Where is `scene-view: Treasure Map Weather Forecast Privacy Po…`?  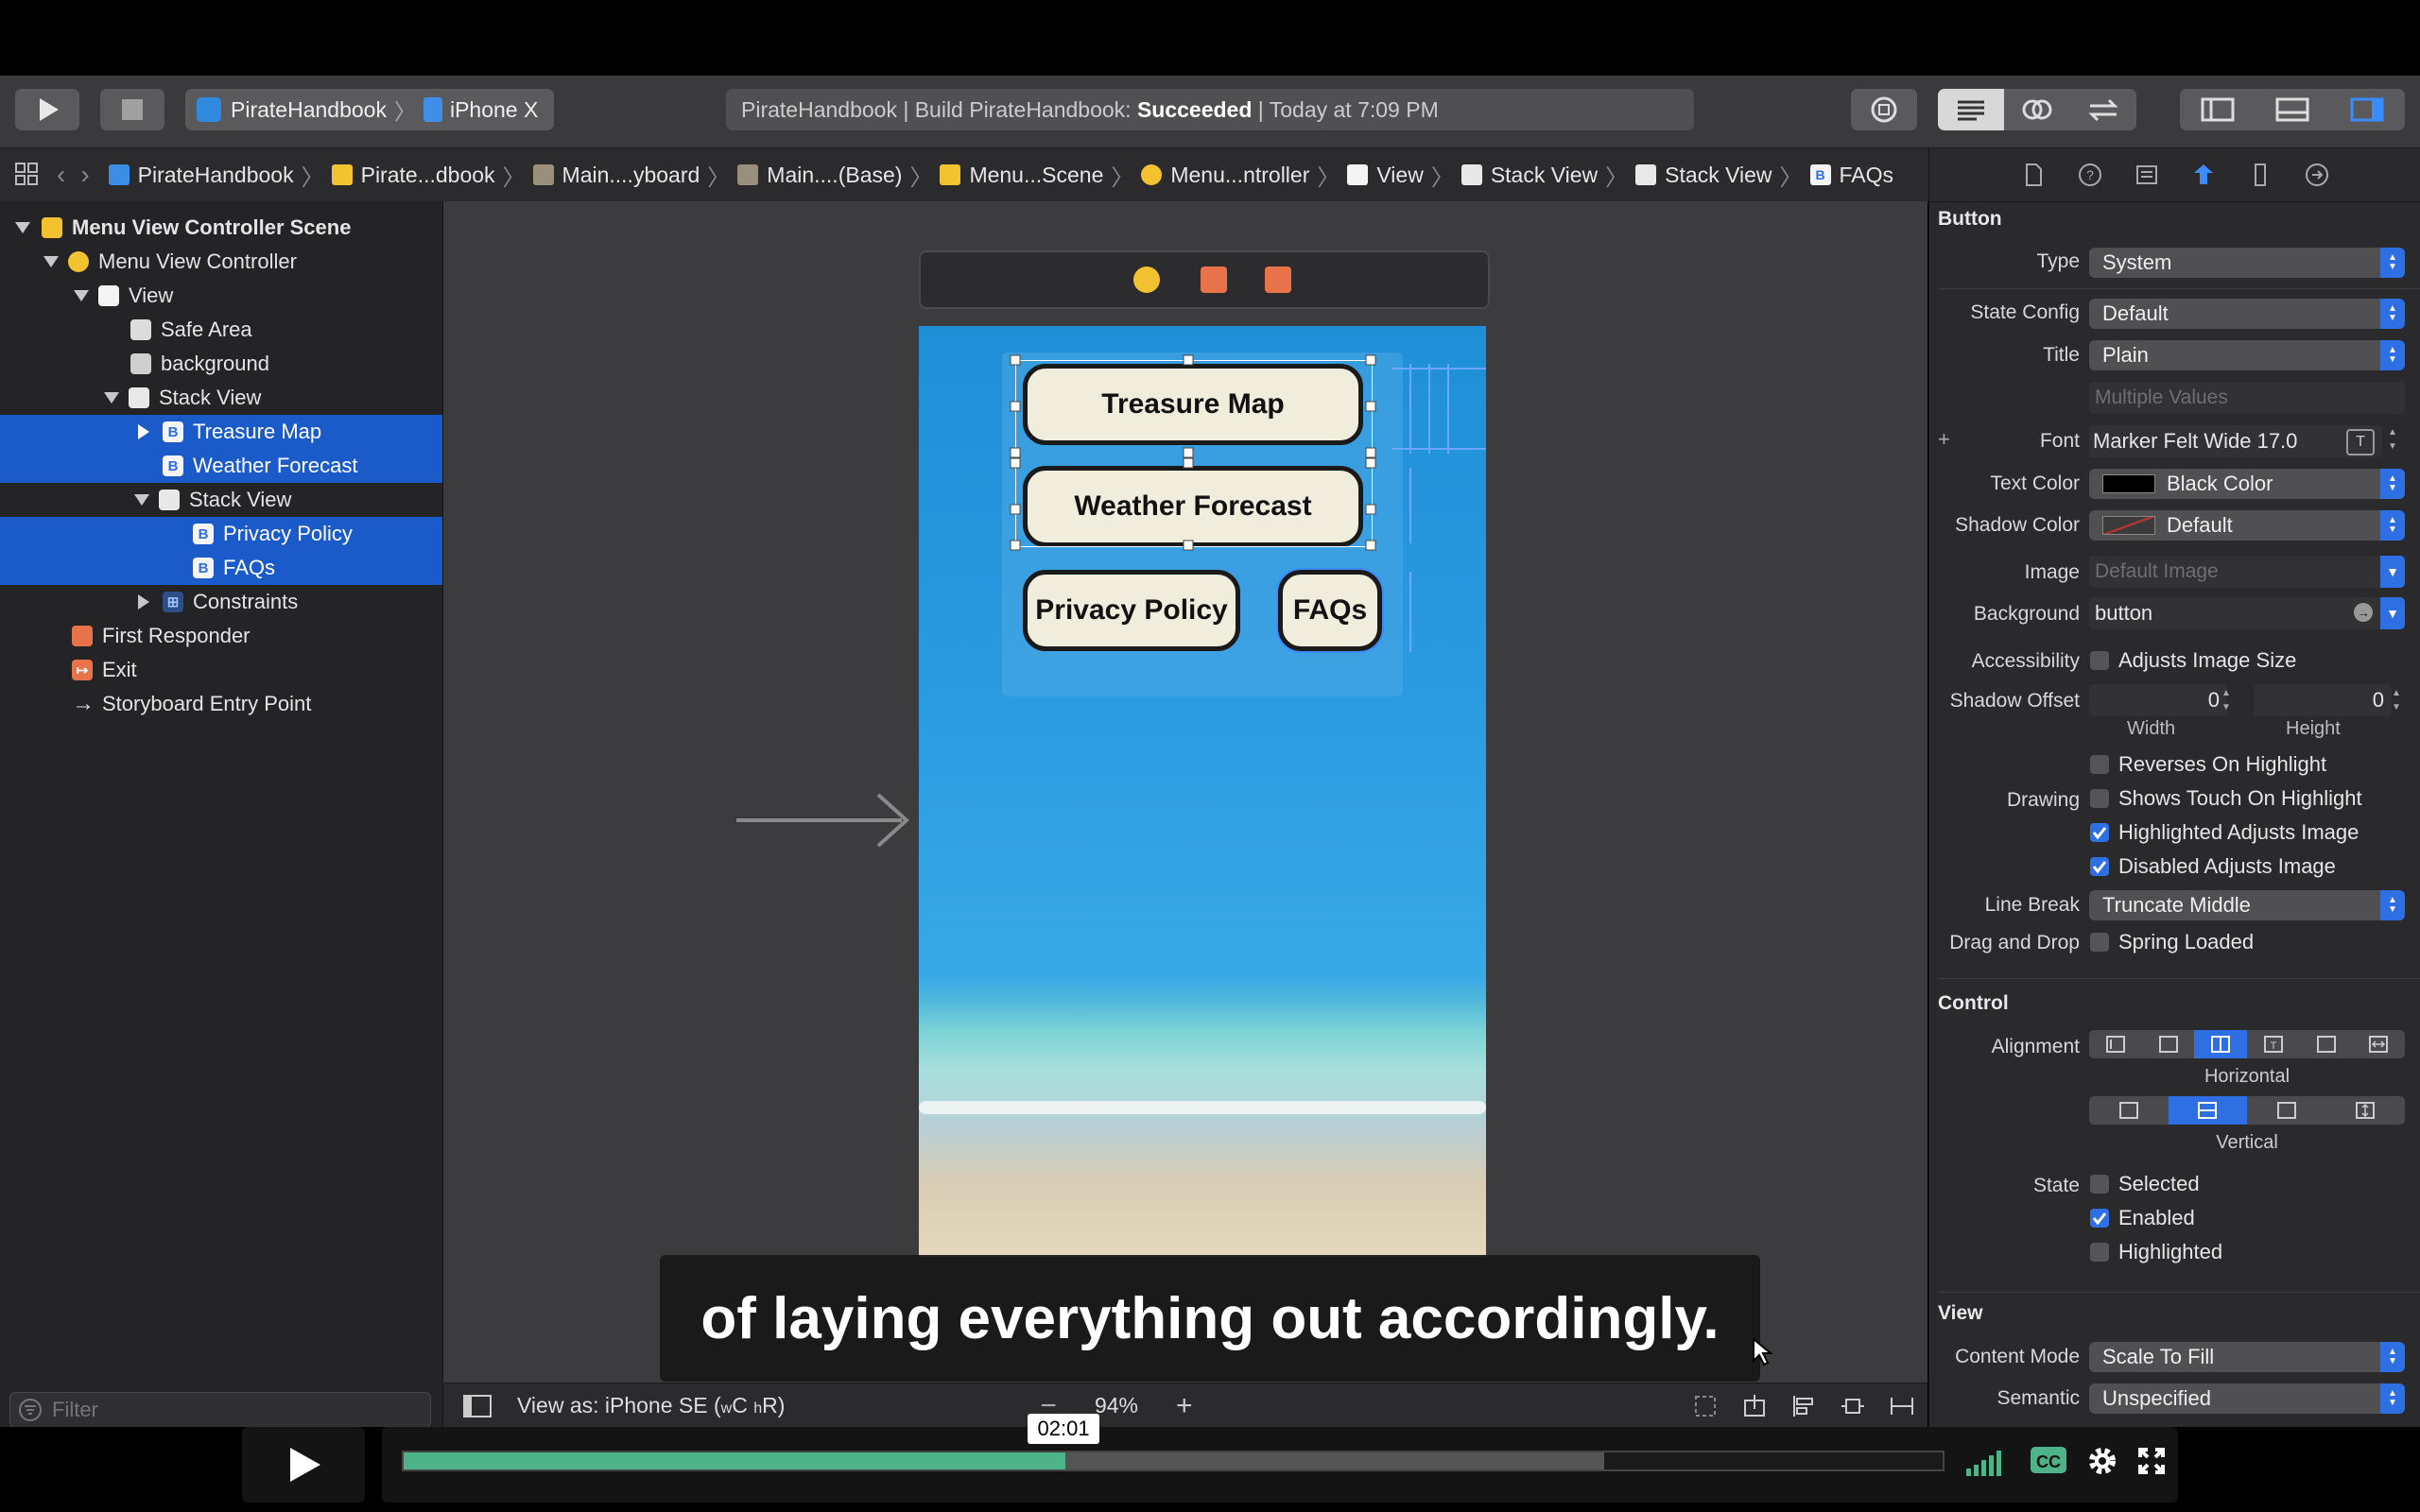
scene-view: Treasure Map Weather Forecast Privacy Po… is located at coordinates (1203, 791).